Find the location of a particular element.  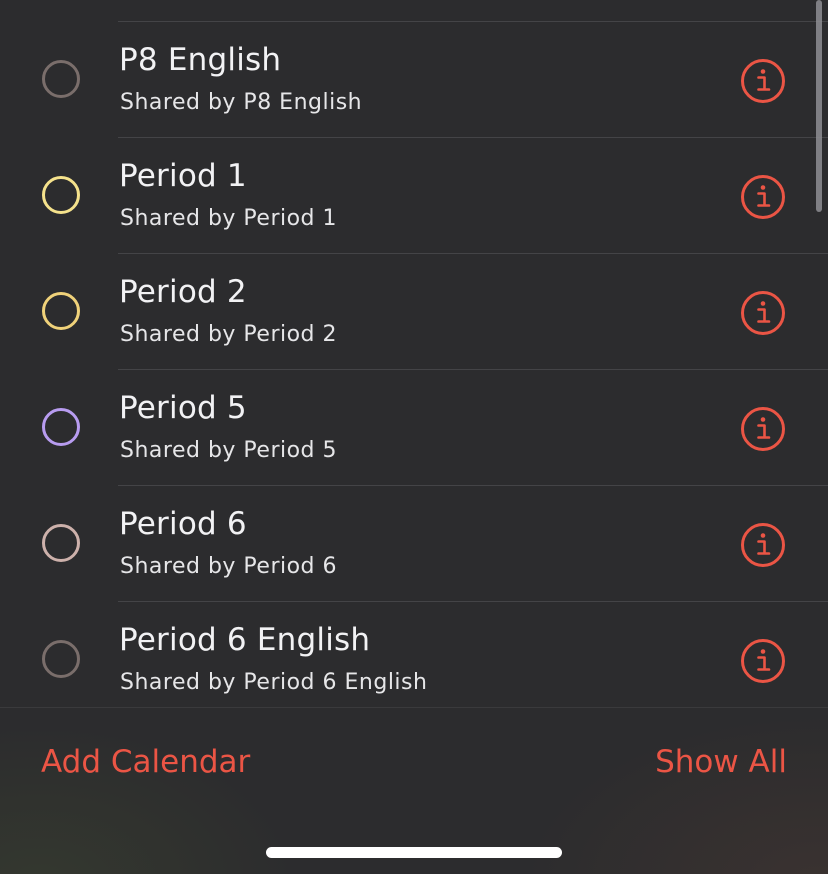

show-all-button: Show All is located at coordinates (721, 762).